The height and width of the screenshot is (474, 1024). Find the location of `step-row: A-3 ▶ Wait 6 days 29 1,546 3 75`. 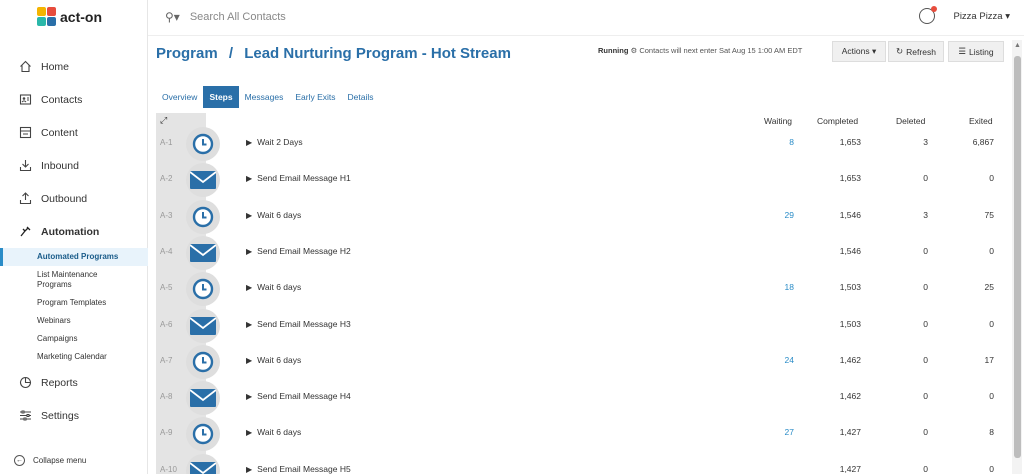

step-row: A-3 ▶ Wait 6 days 29 1,546 3 75 is located at coordinates (581, 217).